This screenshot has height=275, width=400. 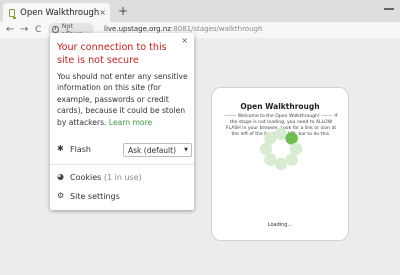 What do you see at coordinates (61, 195) in the screenshot?
I see `gear-icon: ⚙` at bounding box center [61, 195].